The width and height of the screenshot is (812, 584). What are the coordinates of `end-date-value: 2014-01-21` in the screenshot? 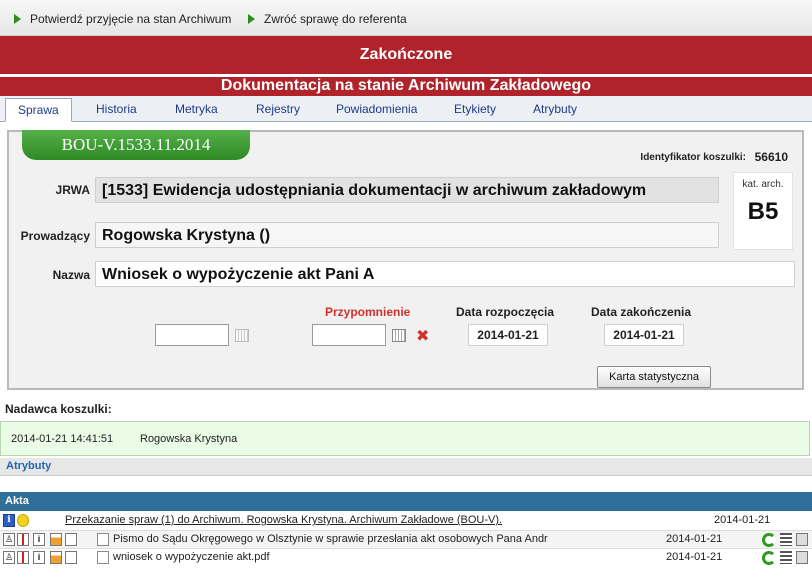 It's located at (644, 335).